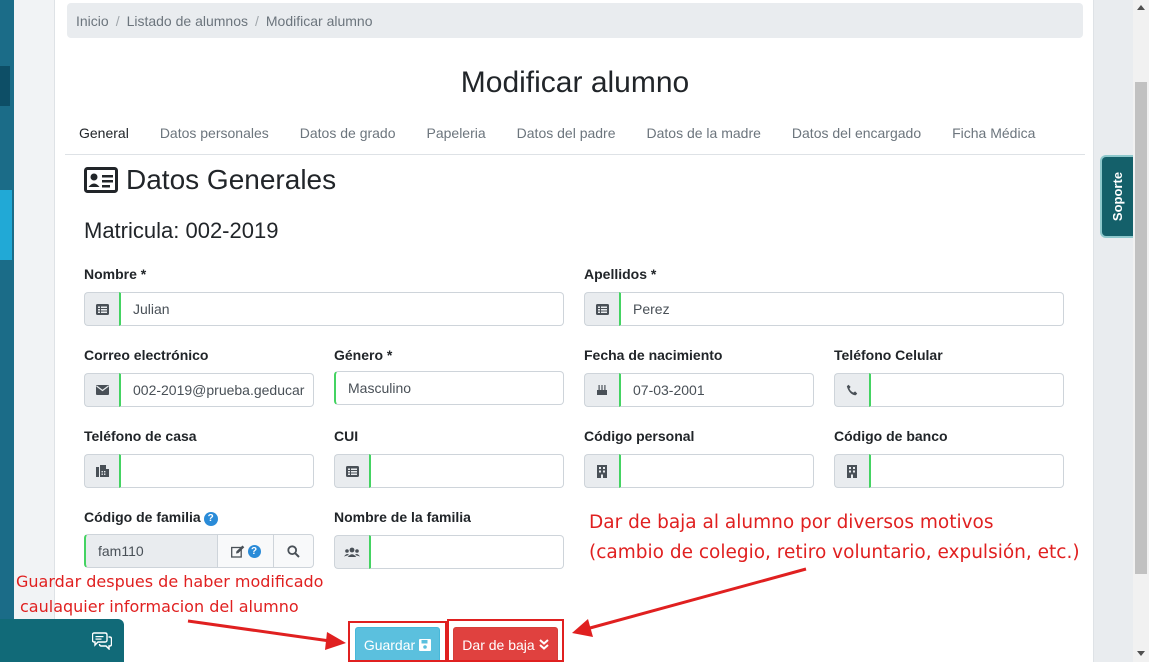 This screenshot has width=1149, height=662. I want to click on label-telefono-casa: Teléfono de casa, so click(140, 436).